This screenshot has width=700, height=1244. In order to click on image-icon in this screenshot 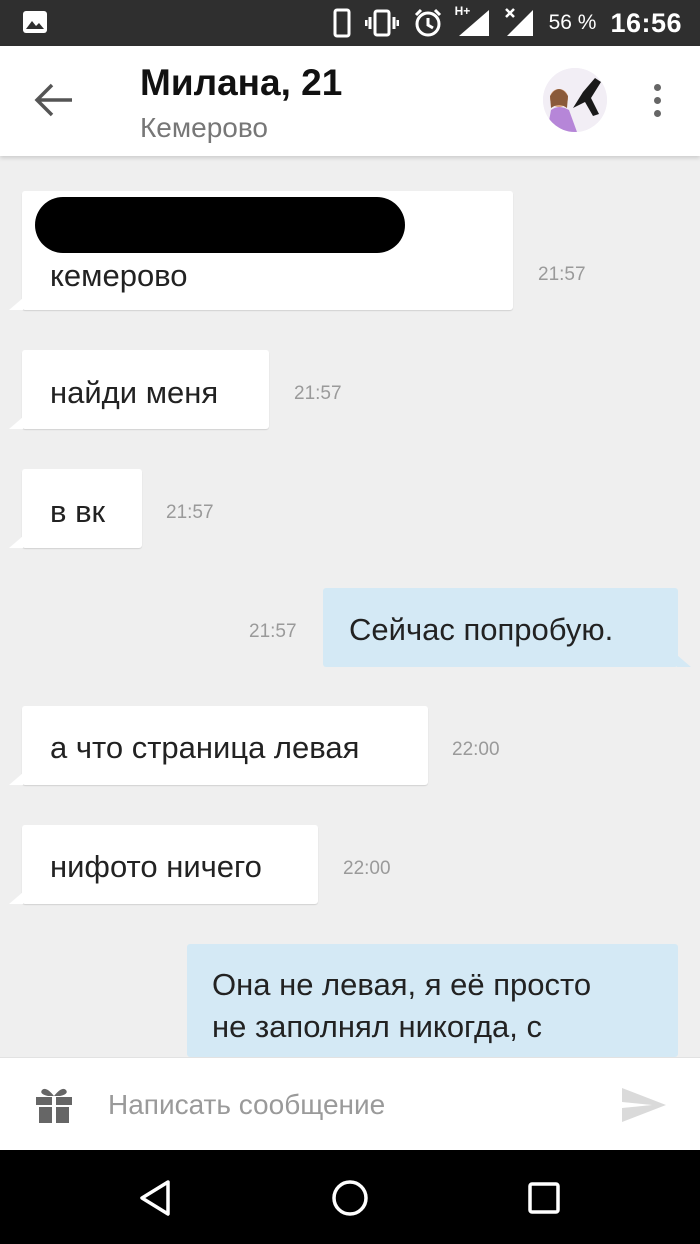, I will do `click(35, 24)`.